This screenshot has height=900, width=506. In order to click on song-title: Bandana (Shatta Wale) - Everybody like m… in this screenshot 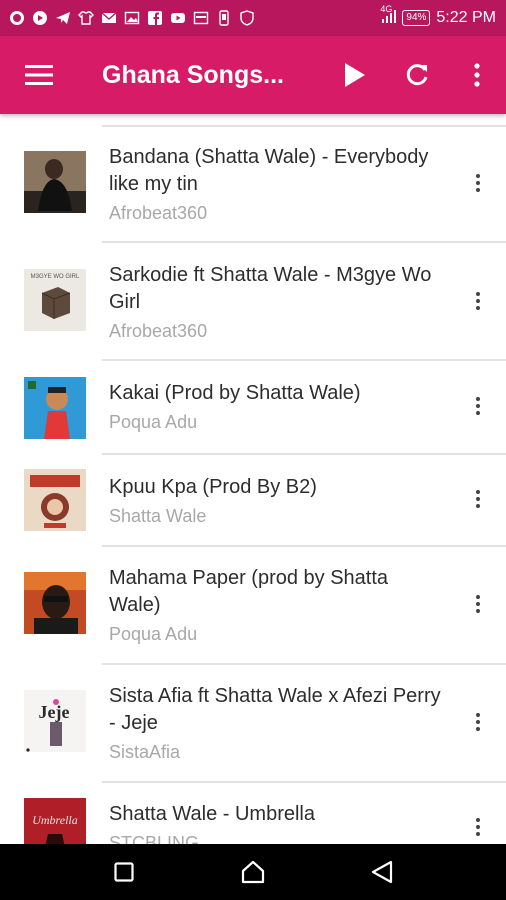, I will do `click(269, 170)`.